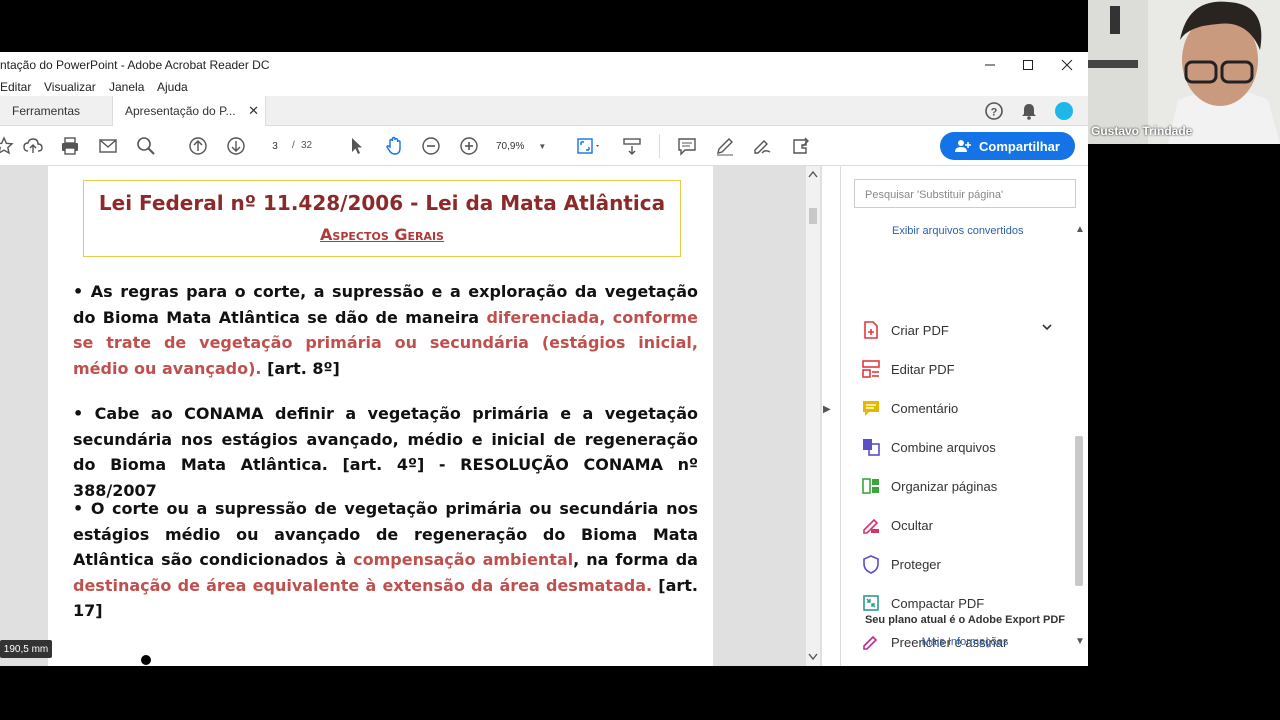 Image resolution: width=1280 pixels, height=720 pixels. I want to click on hand-cursor-icon, so click(146, 659).